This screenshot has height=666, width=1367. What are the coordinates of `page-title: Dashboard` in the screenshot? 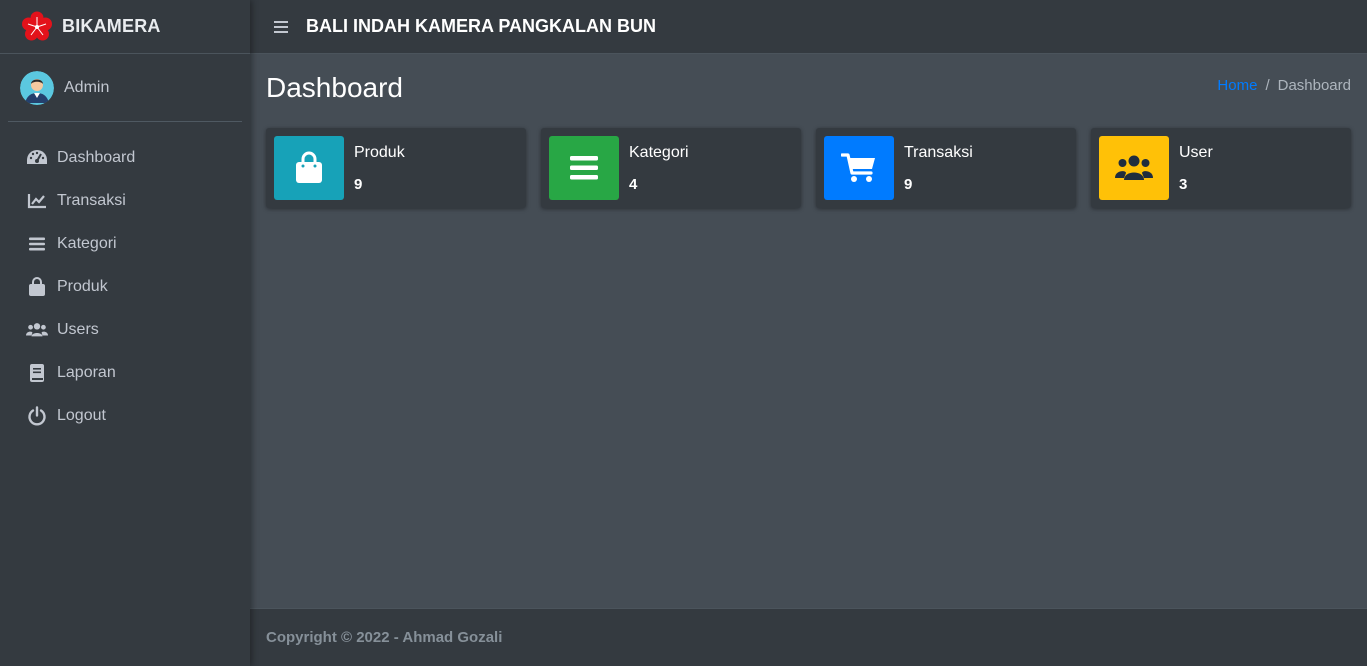 It's located at (334, 87).